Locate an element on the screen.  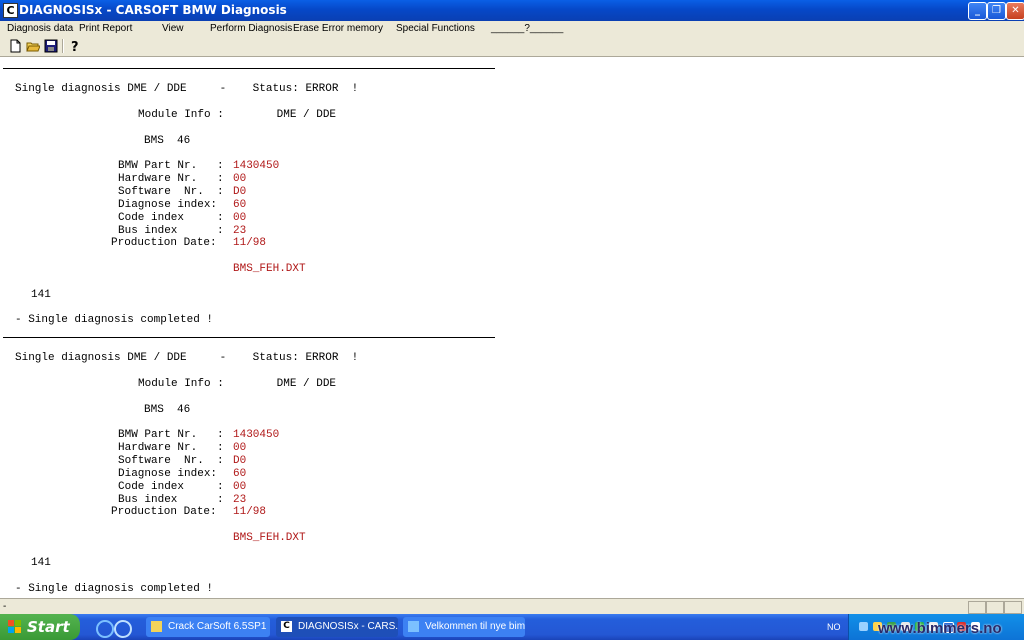
menu-help: ______?______ is located at coordinates (527, 29).